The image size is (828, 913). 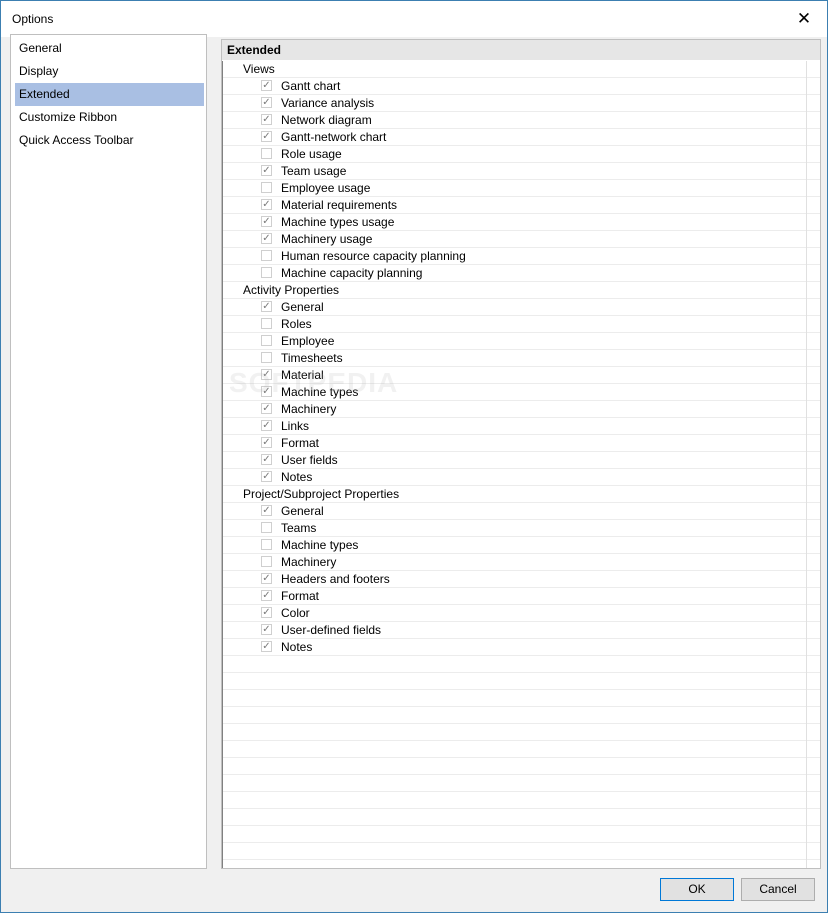 What do you see at coordinates (335, 579) in the screenshot?
I see `tree-item-label: Headers and footers` at bounding box center [335, 579].